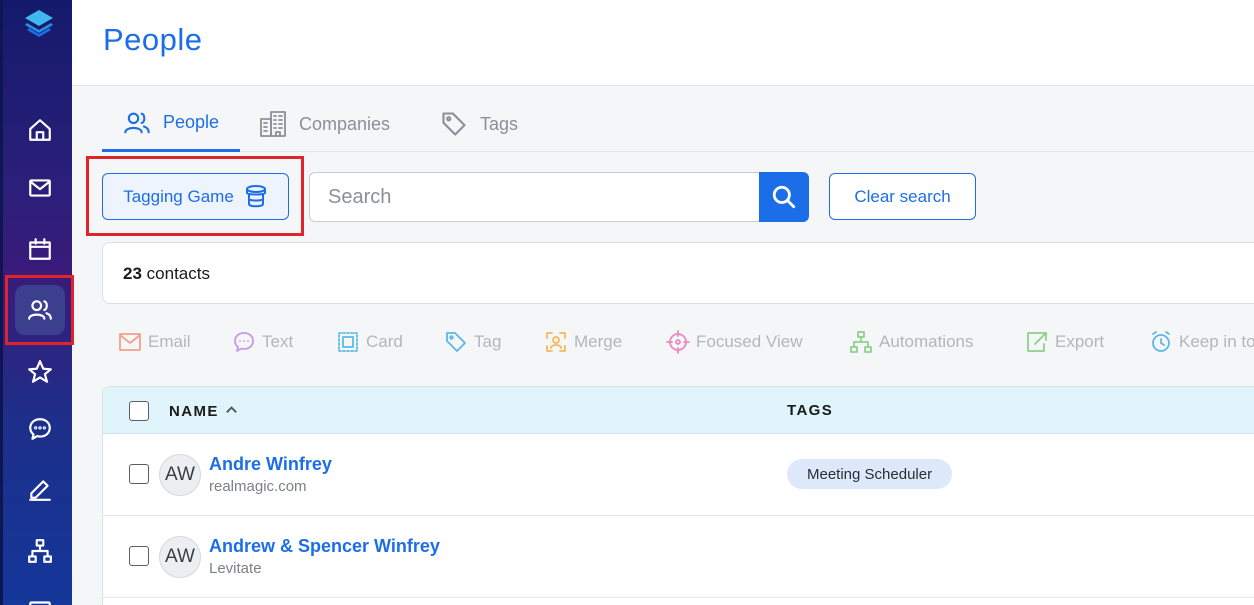  What do you see at coordinates (278, 341) in the screenshot?
I see `action-label: Text` at bounding box center [278, 341].